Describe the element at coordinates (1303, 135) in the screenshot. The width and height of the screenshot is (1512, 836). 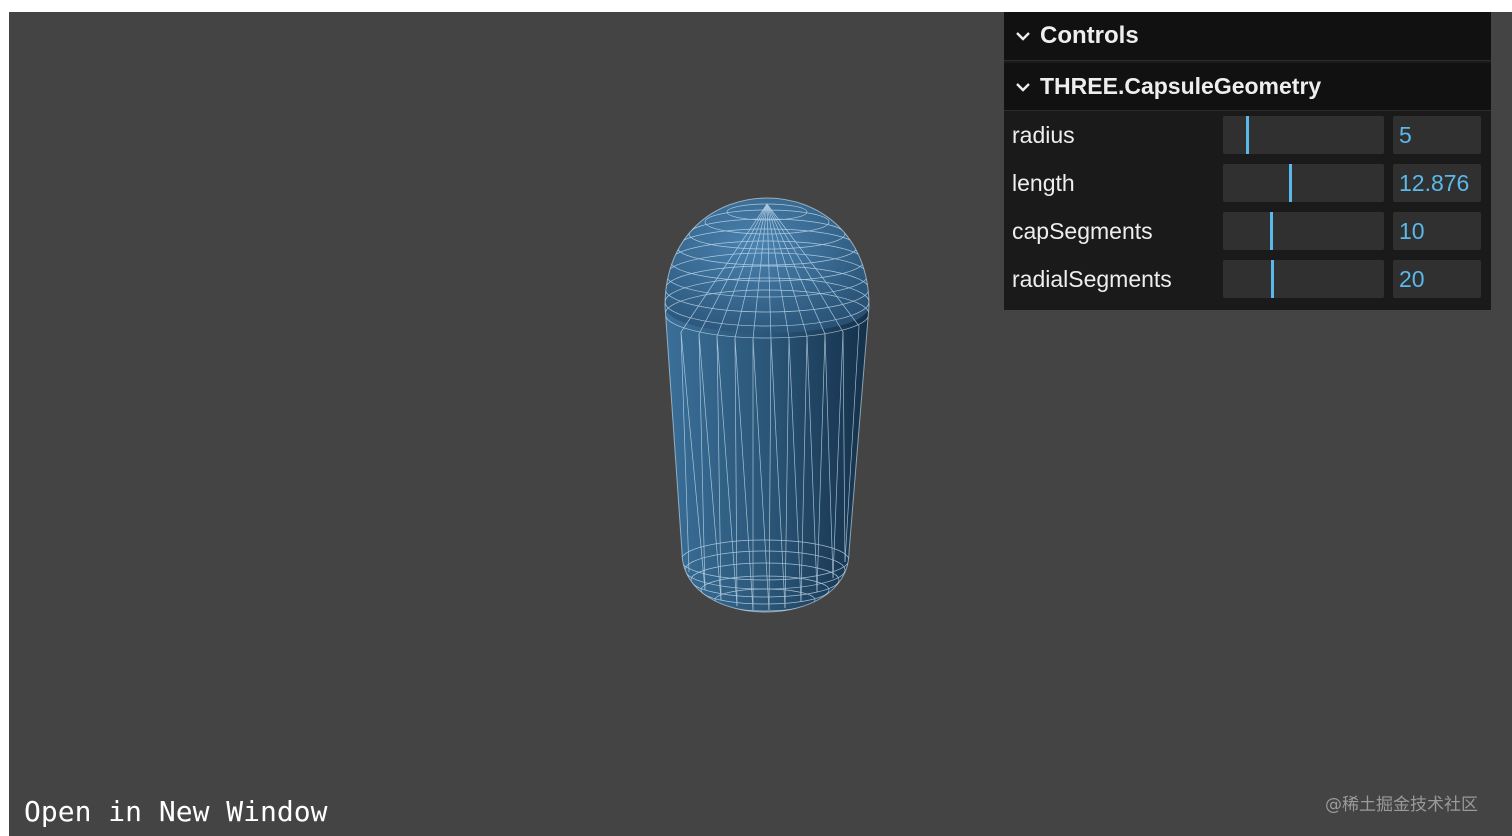
I see `radius-slider` at that location.